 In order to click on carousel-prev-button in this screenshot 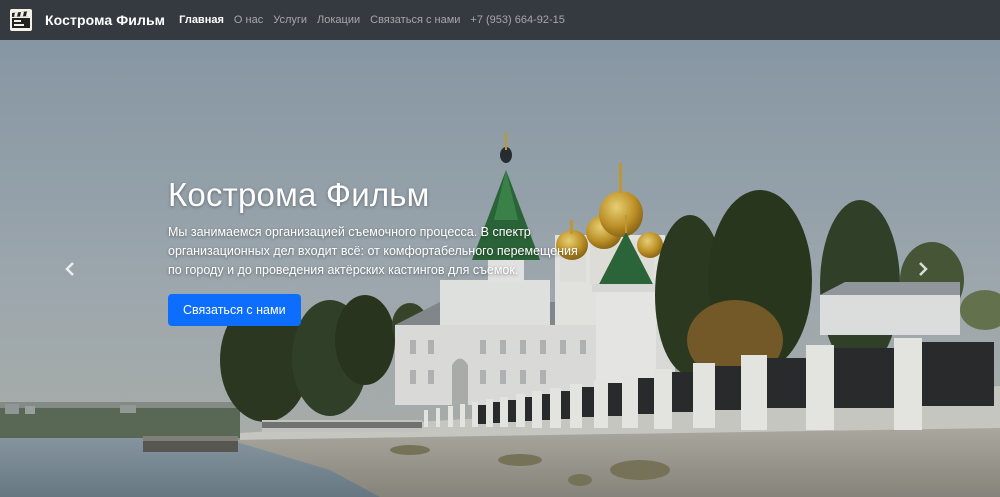, I will do `click(70, 268)`.